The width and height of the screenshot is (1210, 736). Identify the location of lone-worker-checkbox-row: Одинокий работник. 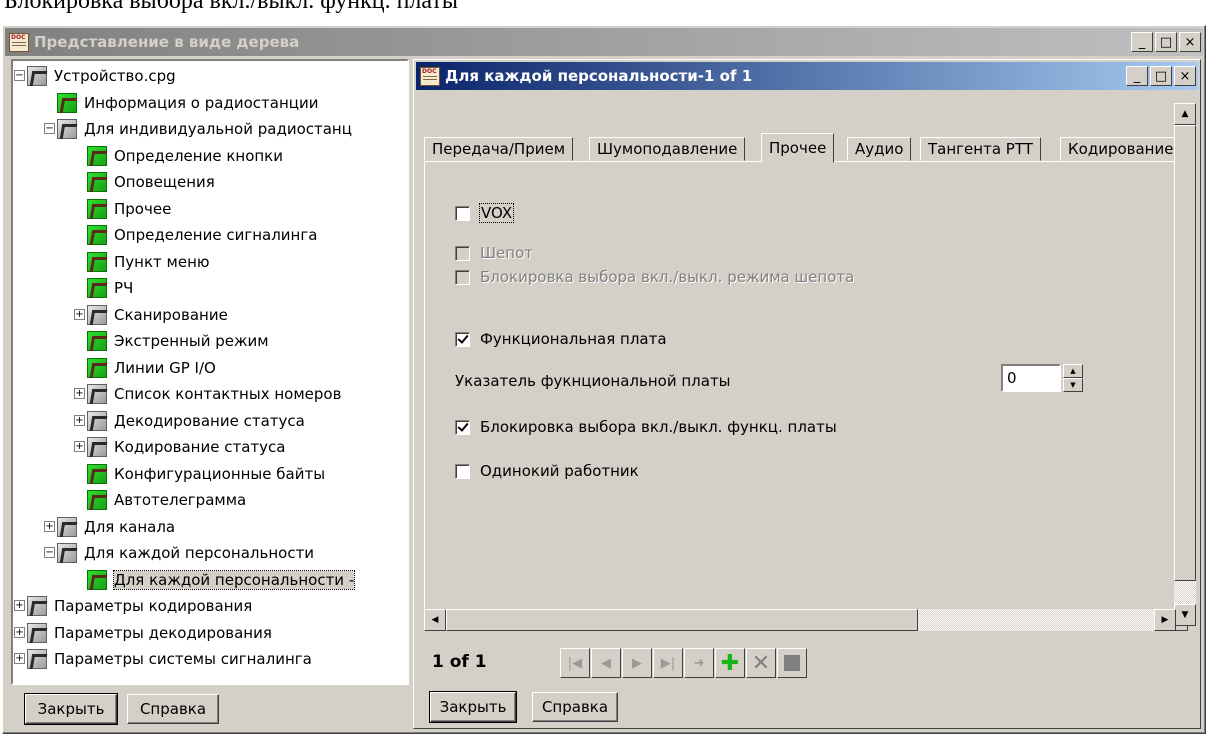
(547, 471).